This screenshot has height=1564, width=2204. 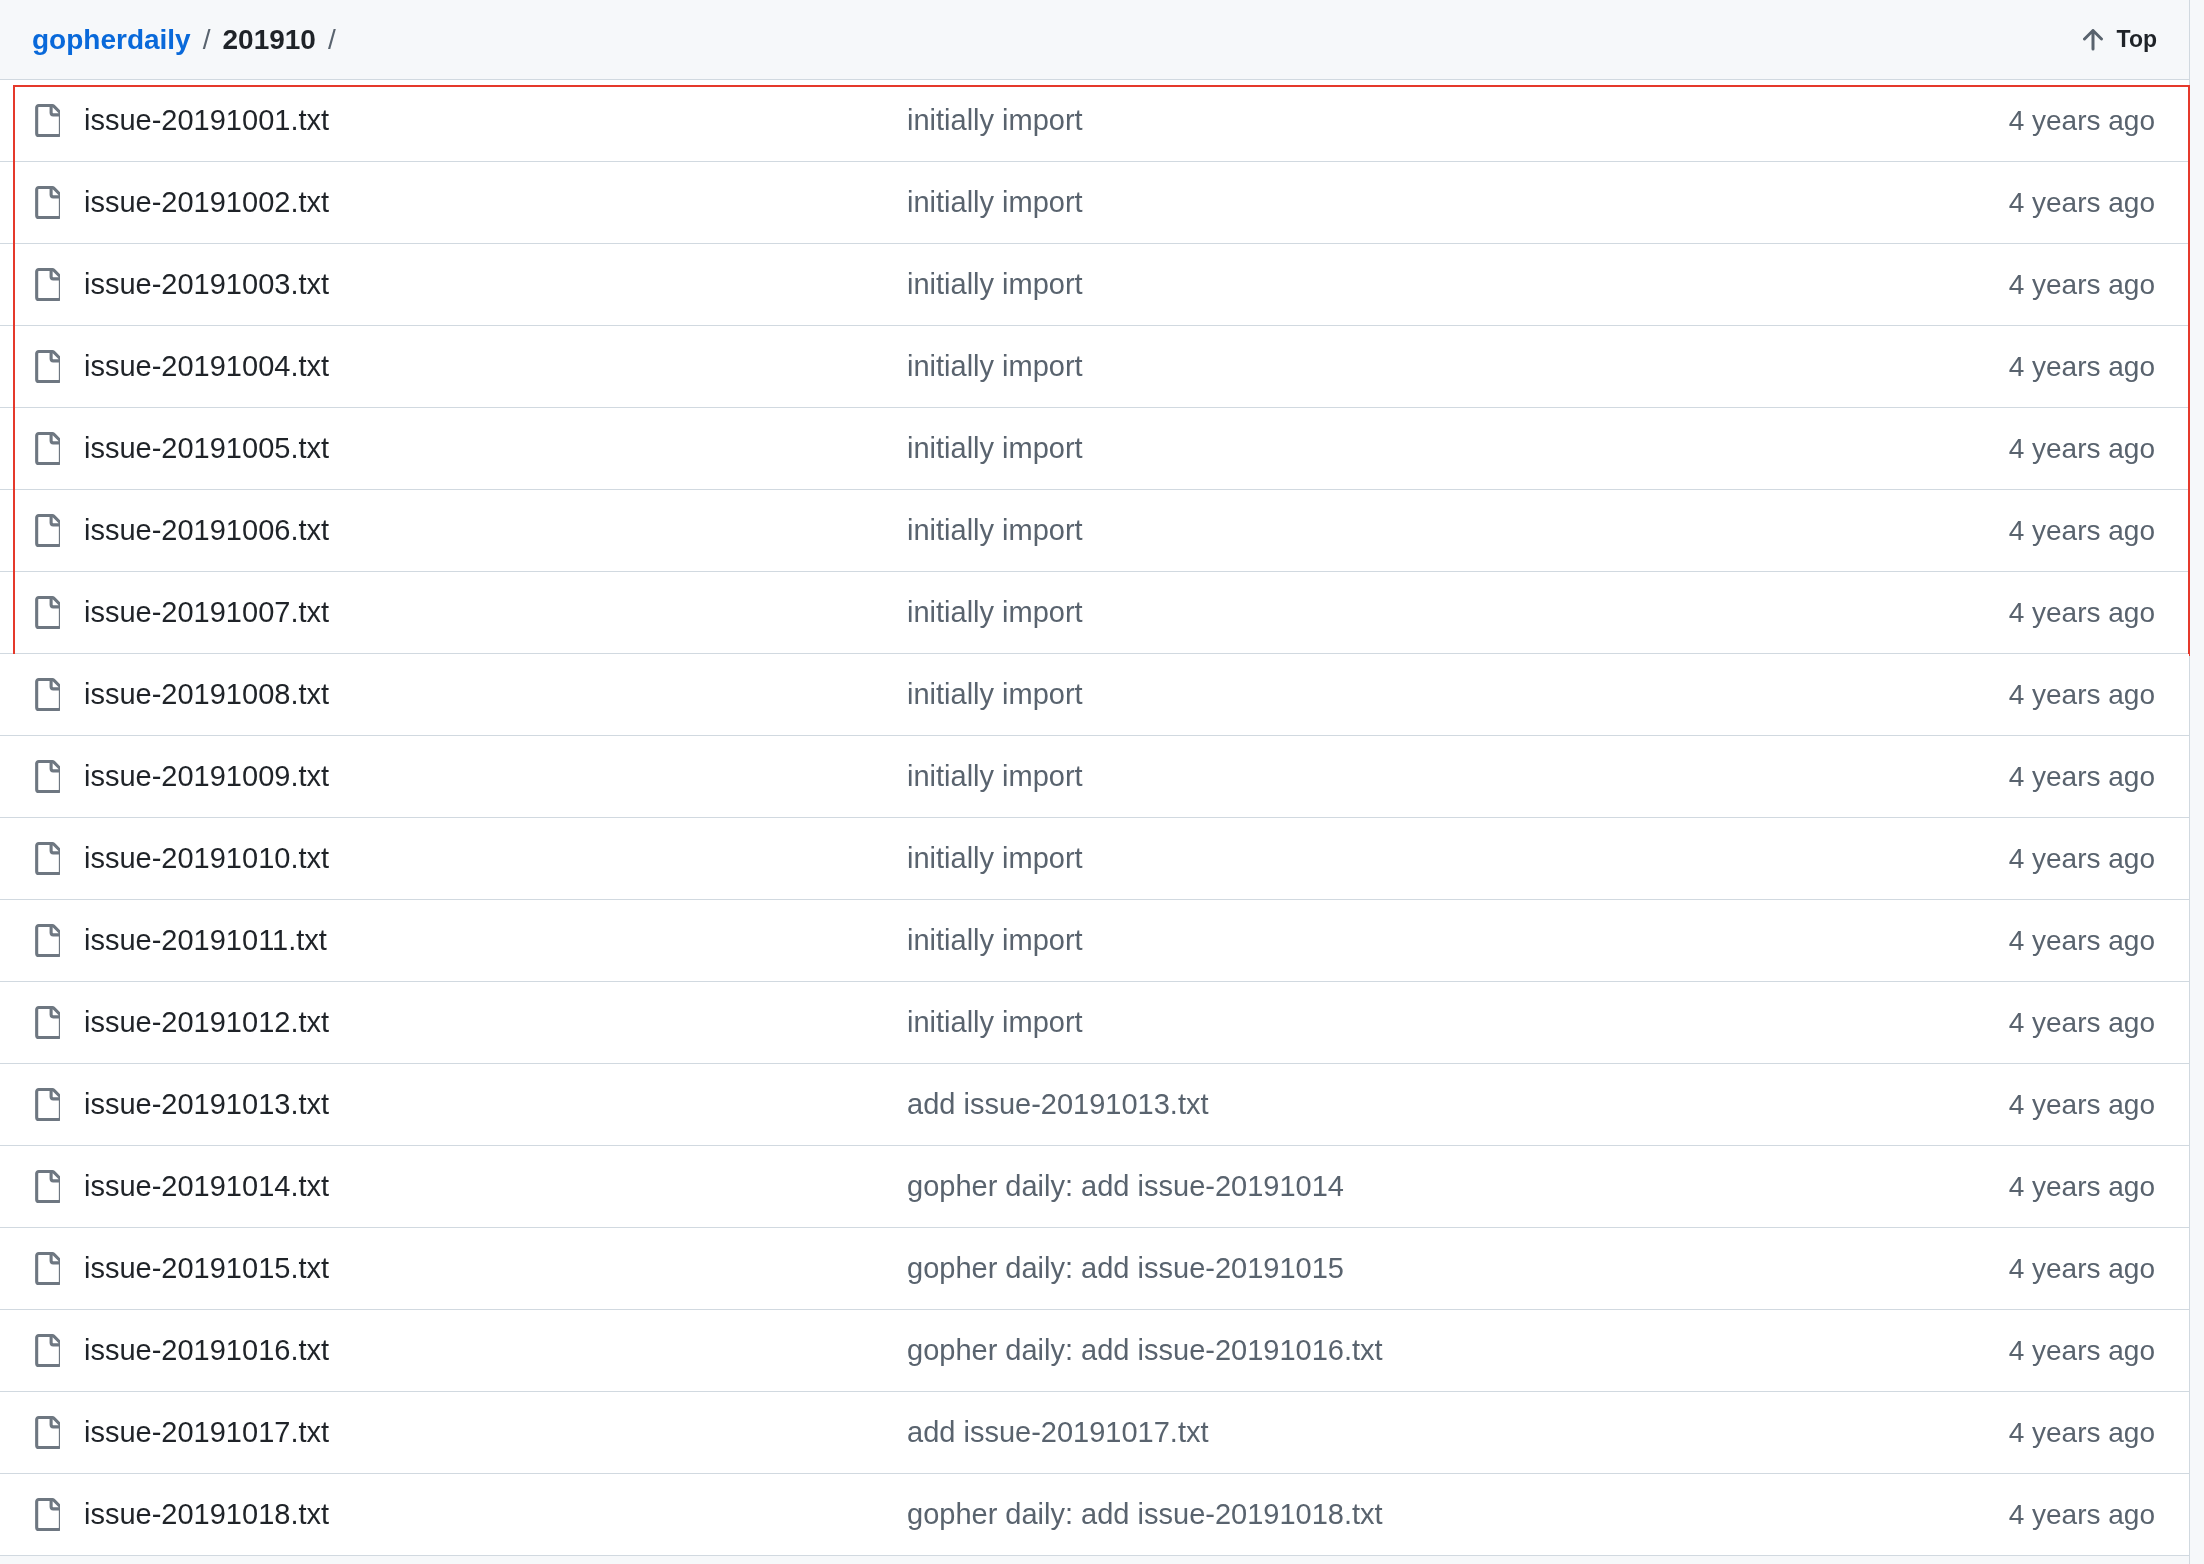 I want to click on top-button: Top, so click(x=2119, y=39).